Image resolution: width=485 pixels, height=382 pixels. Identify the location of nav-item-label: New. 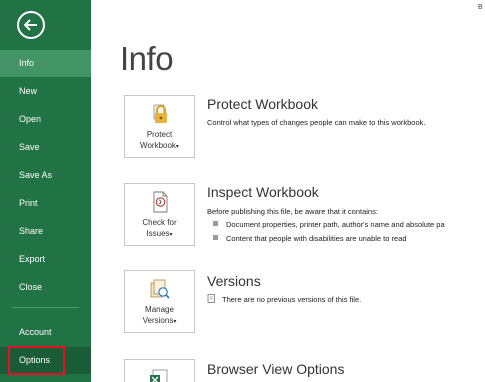
(28, 91).